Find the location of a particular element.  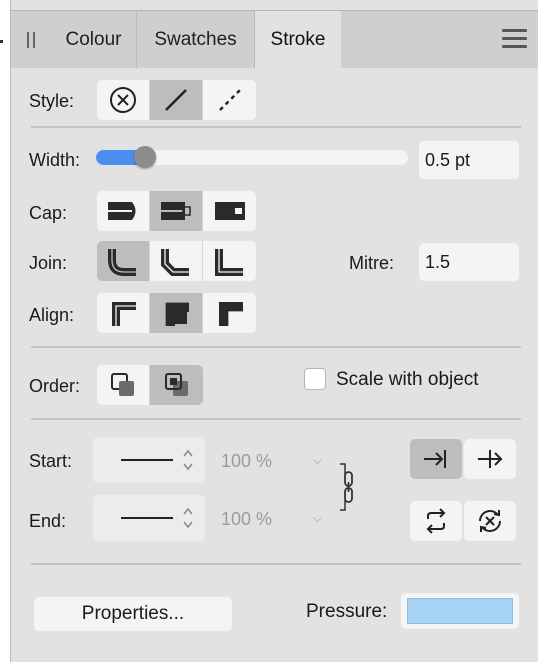

mitre-label: Mitre: is located at coordinates (371, 263).